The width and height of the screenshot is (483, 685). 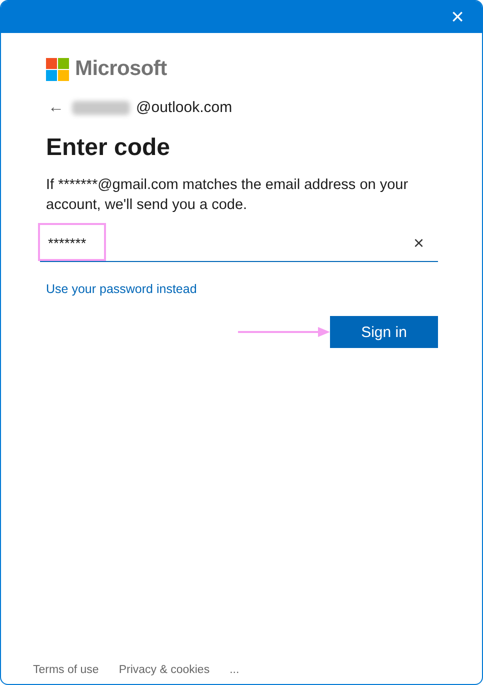 I want to click on password-link: Use your password instead, so click(x=121, y=289).